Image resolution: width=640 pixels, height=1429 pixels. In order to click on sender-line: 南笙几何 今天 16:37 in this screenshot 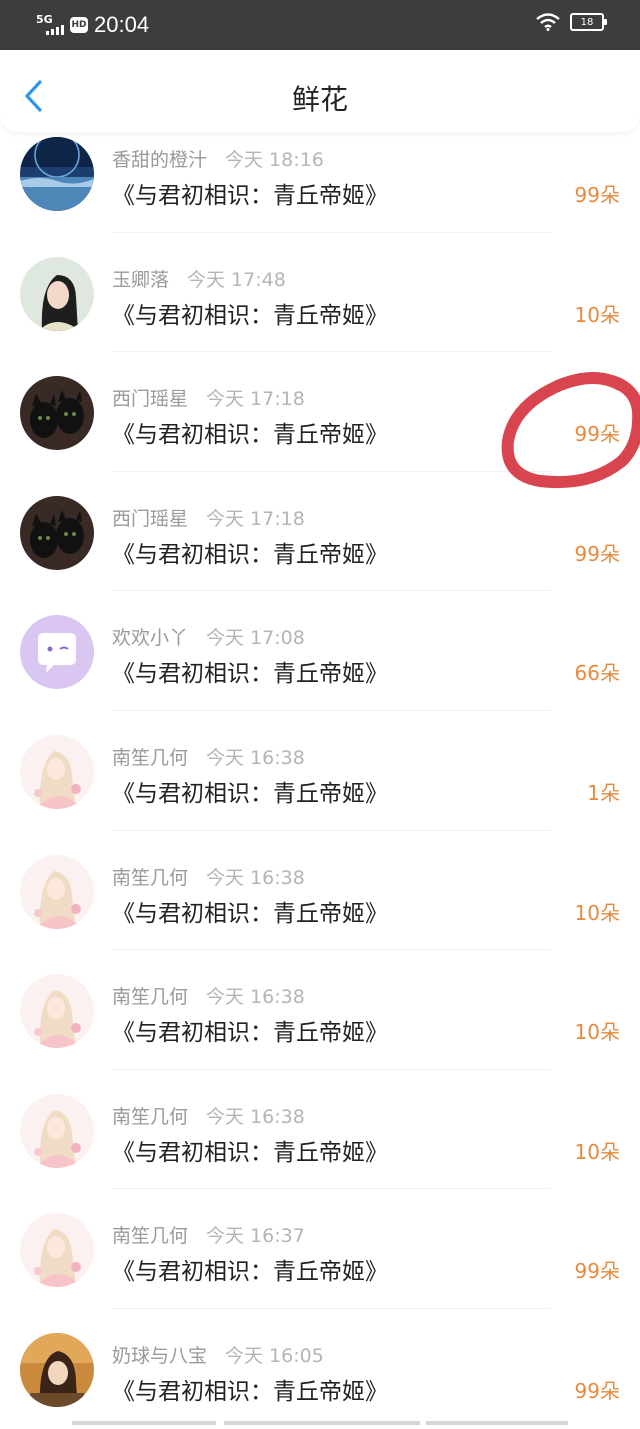, I will do `click(208, 1234)`.